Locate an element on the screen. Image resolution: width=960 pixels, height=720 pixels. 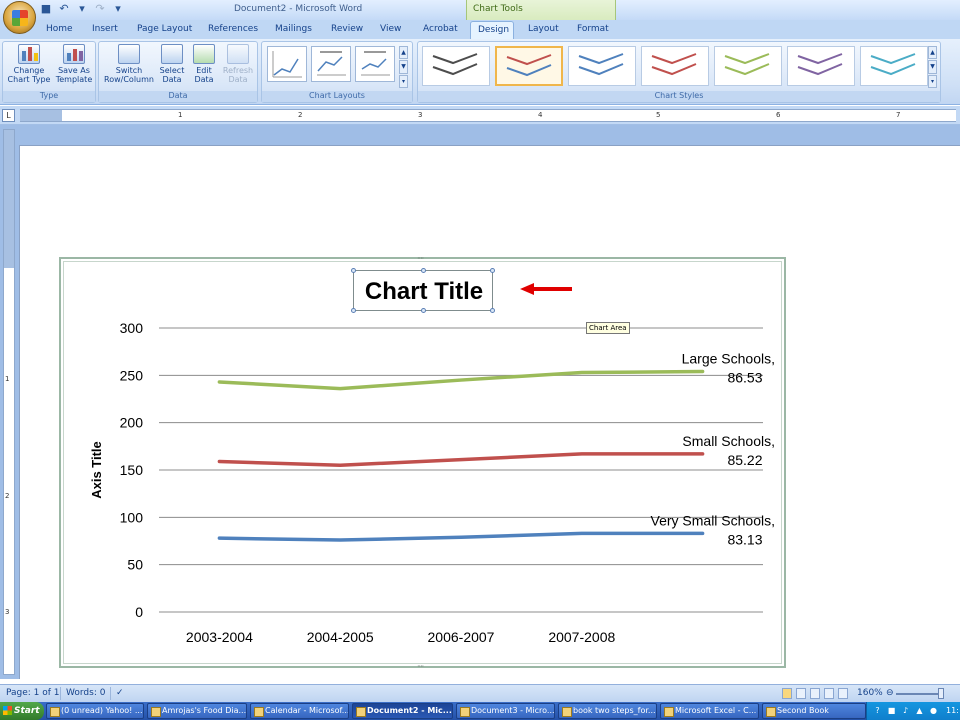
chart-layout-2-thumb is located at coordinates (331, 64).